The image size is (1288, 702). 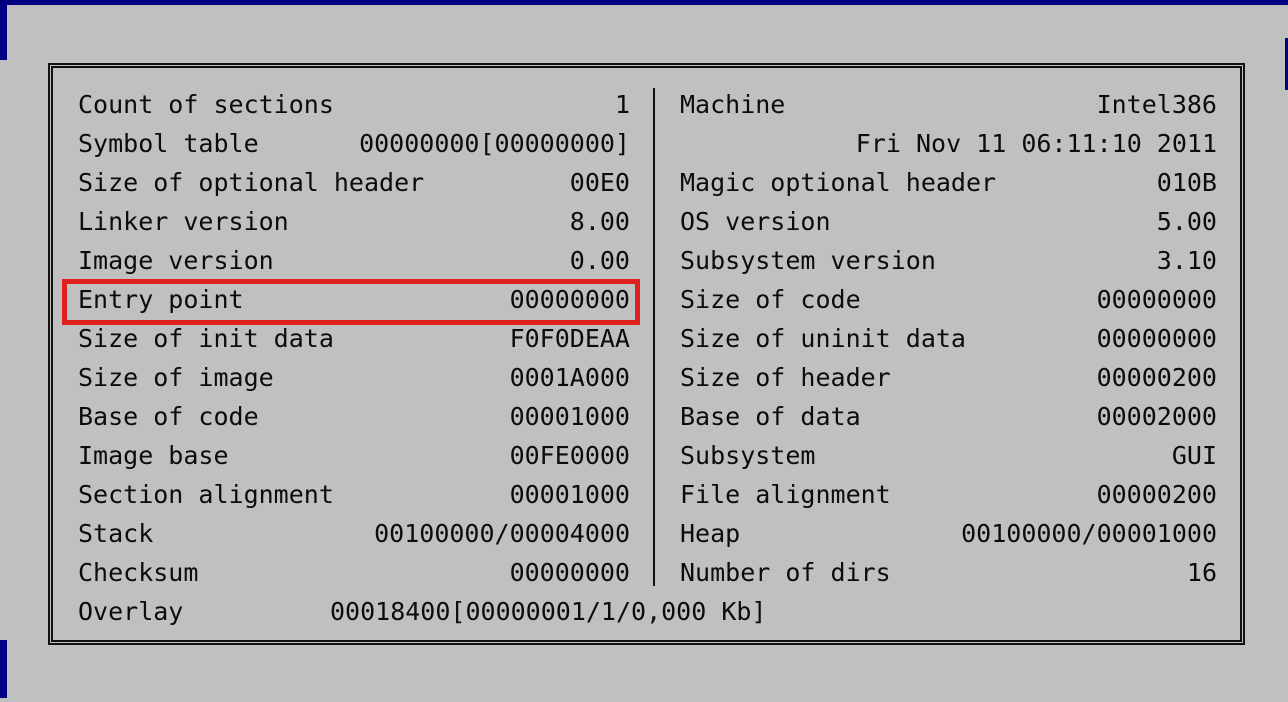 I want to click on field-row: Image base 00FE0000, so click(x=354, y=456).